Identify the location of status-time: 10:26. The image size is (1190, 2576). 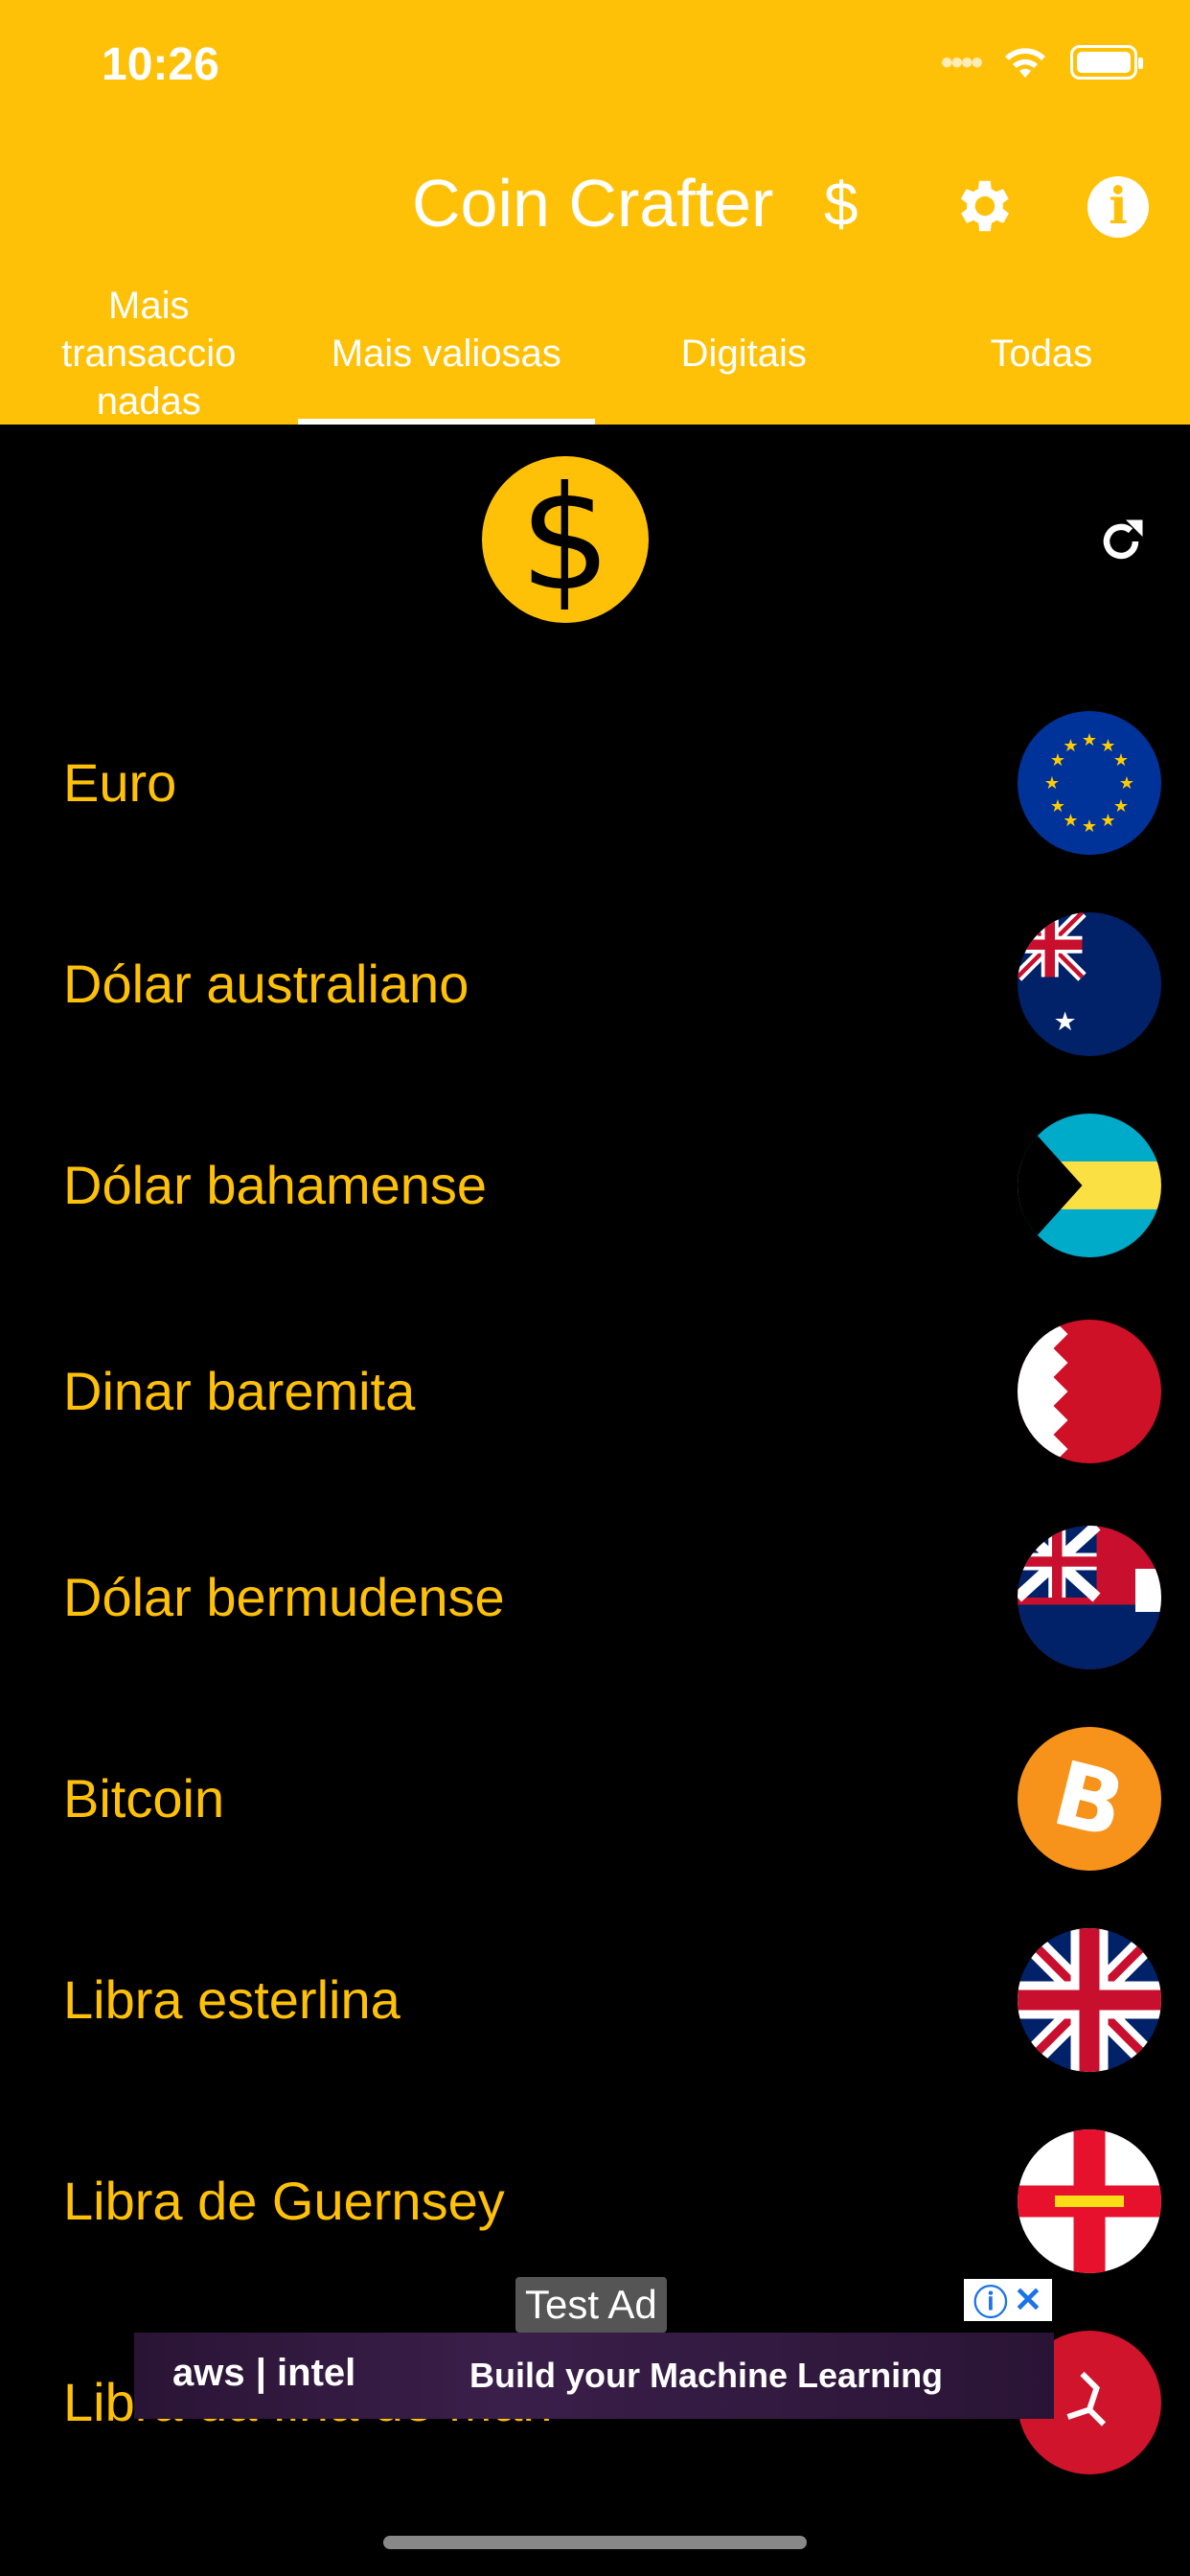
(160, 64).